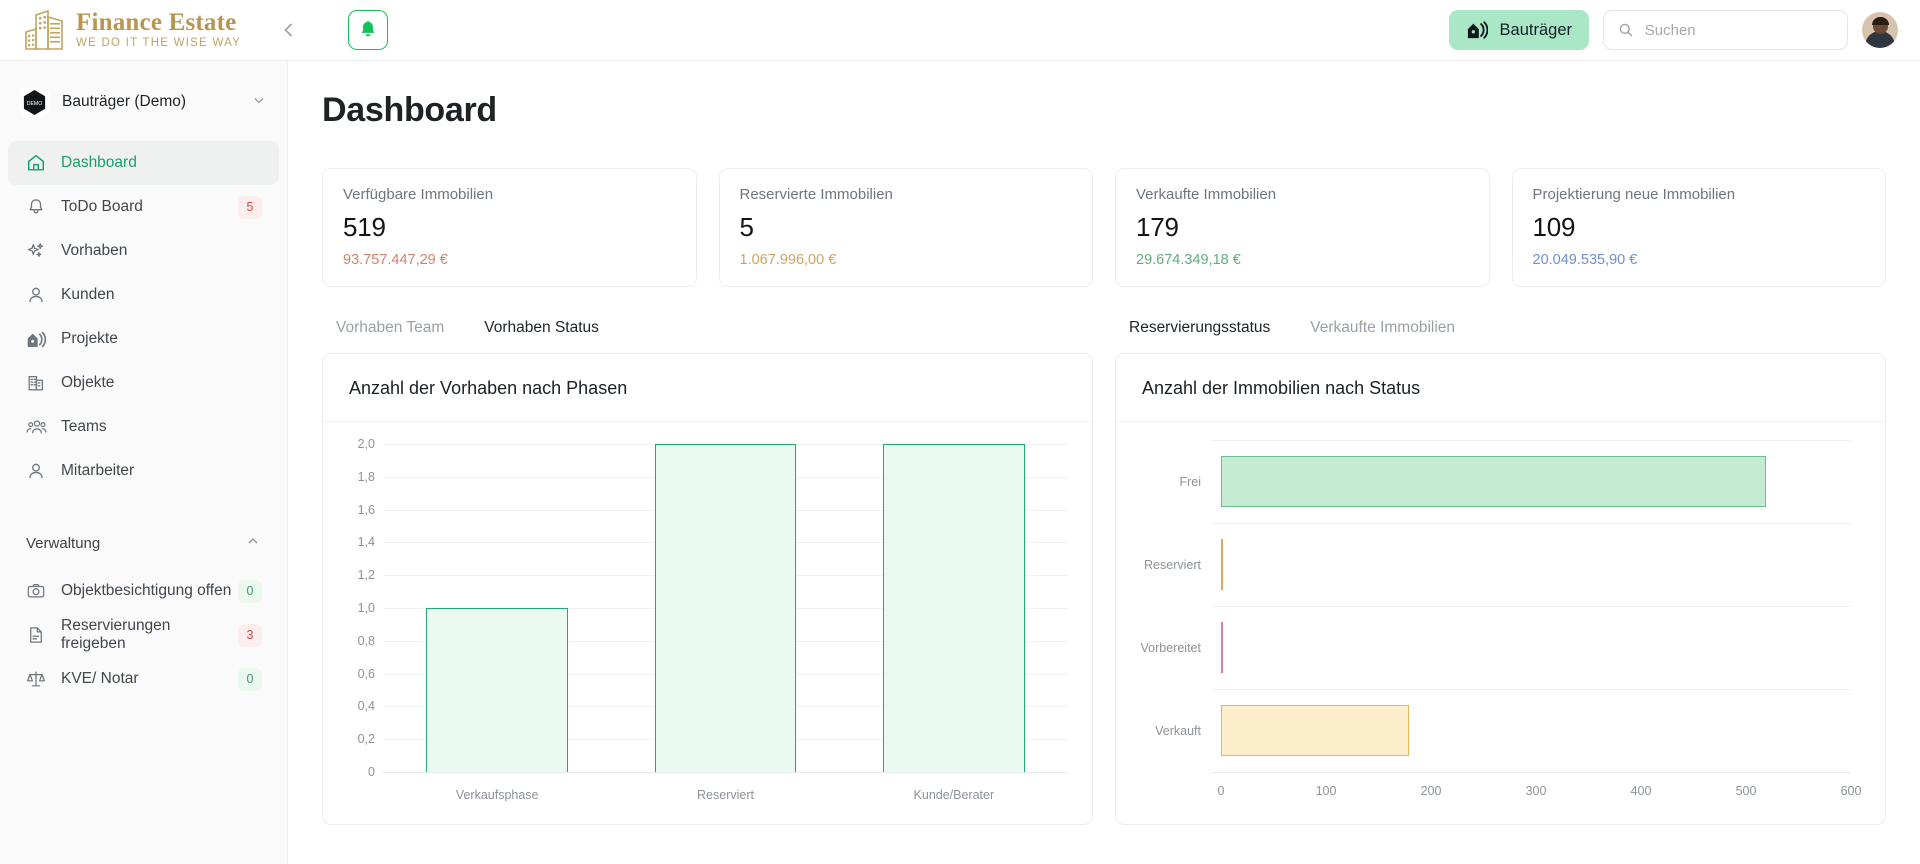 This screenshot has height=864, width=1920. I want to click on org-switcher: DEMO Bauträger (Demo), so click(143, 102).